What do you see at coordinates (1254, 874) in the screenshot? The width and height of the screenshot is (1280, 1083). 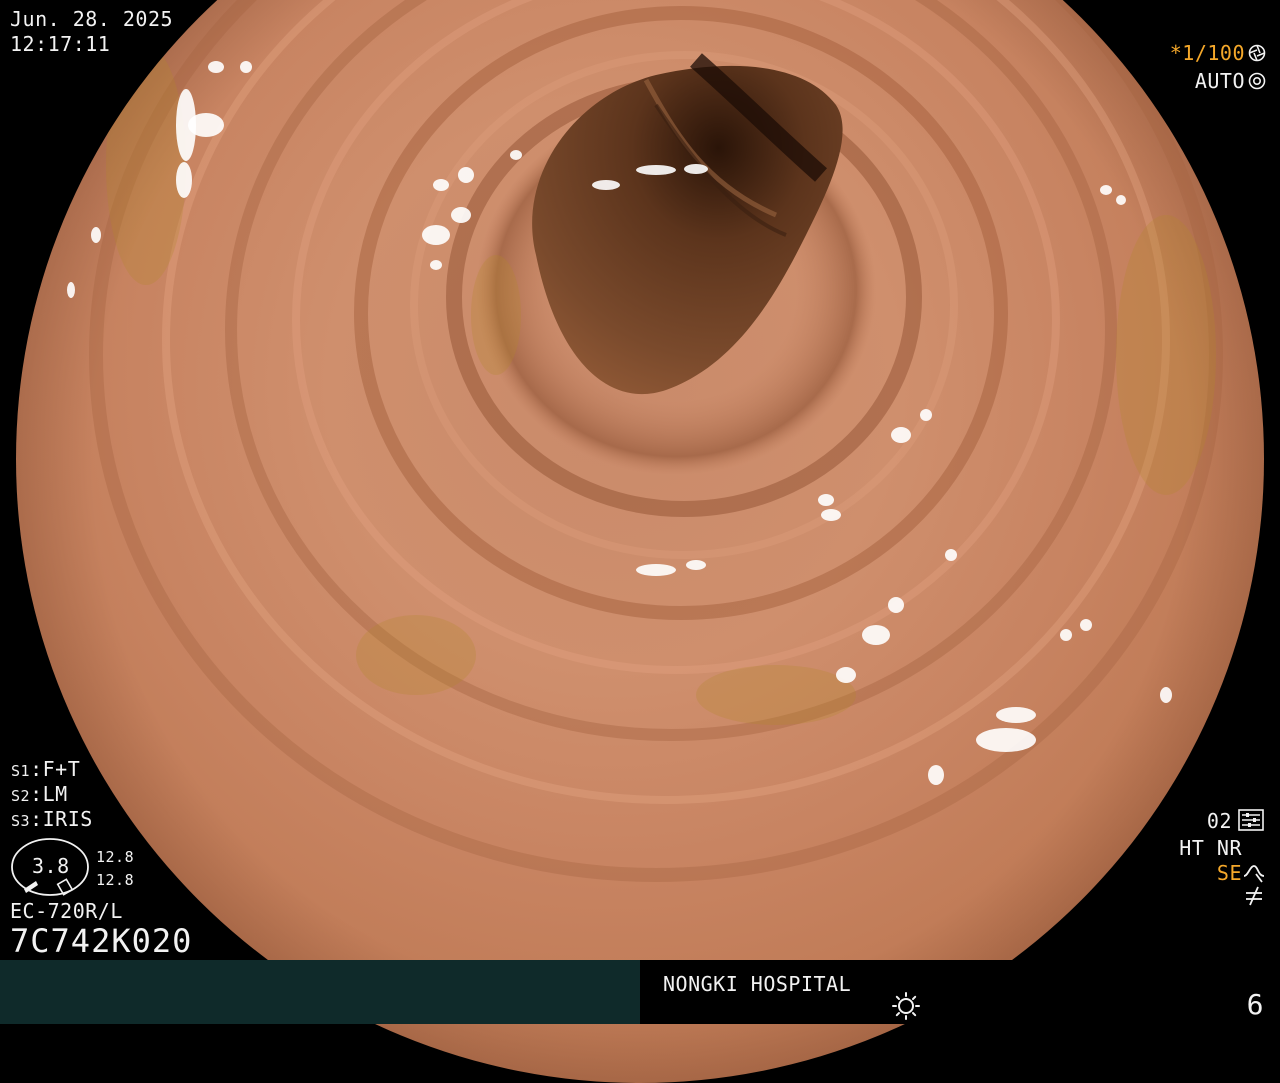 I see `enhance-curve-icon` at bounding box center [1254, 874].